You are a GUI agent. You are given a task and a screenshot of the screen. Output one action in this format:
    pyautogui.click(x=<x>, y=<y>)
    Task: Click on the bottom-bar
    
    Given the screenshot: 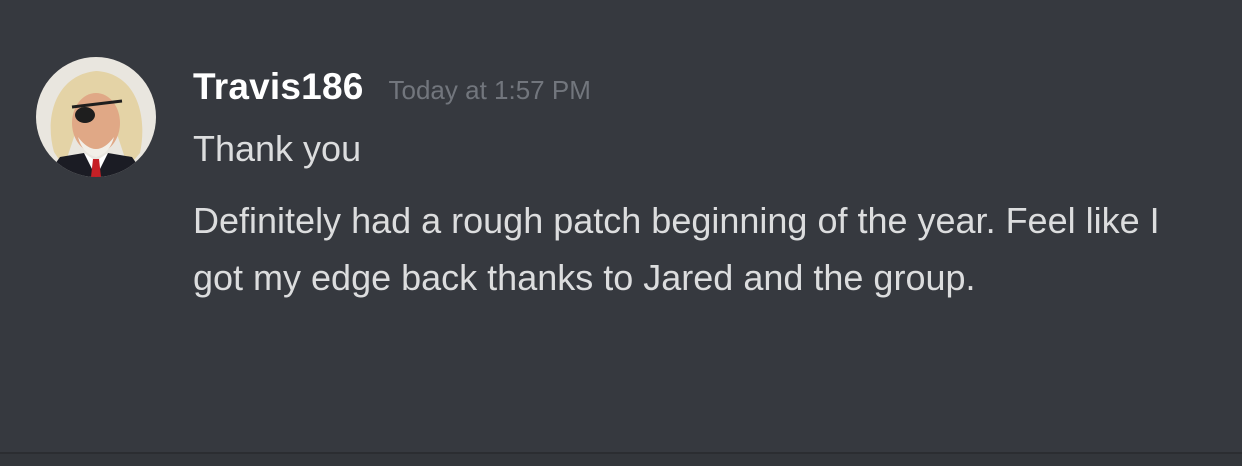 What is the action you would take?
    pyautogui.click(x=621, y=460)
    